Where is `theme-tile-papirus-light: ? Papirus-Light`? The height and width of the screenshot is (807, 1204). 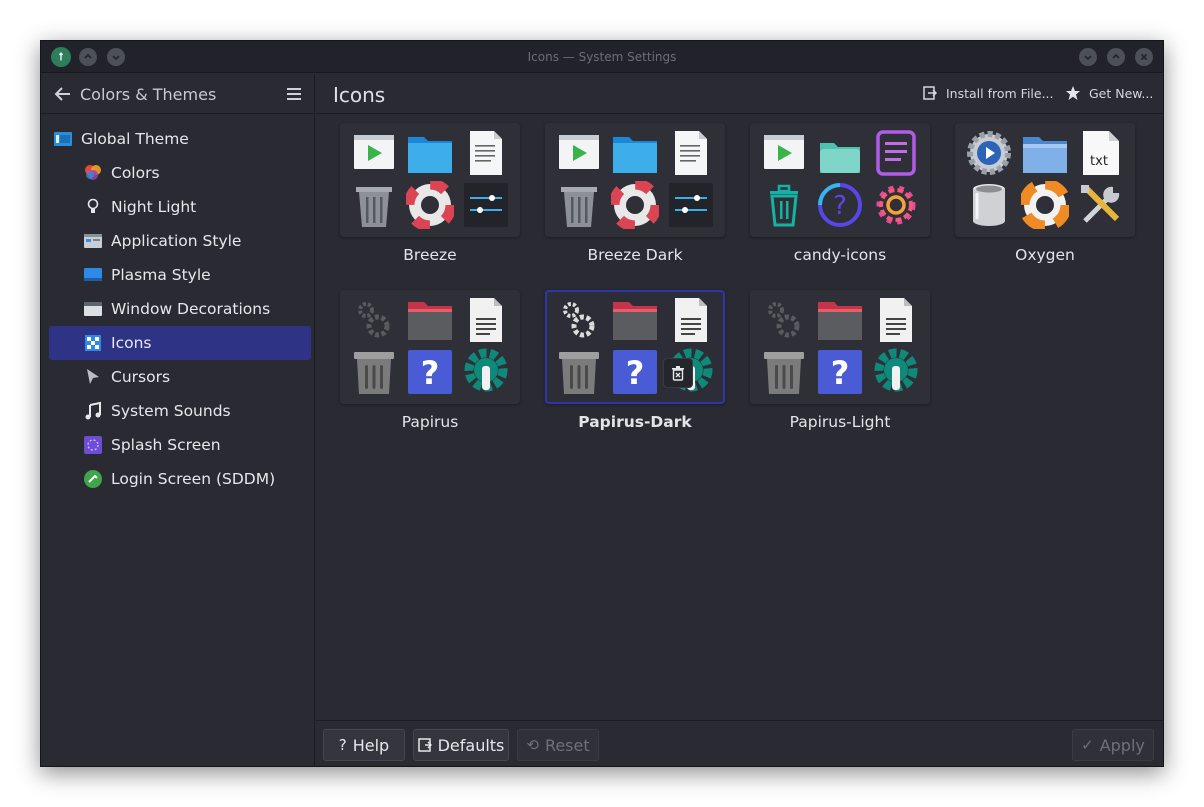
theme-tile-papirus-light: ? Papirus-Light is located at coordinates (828, 362).